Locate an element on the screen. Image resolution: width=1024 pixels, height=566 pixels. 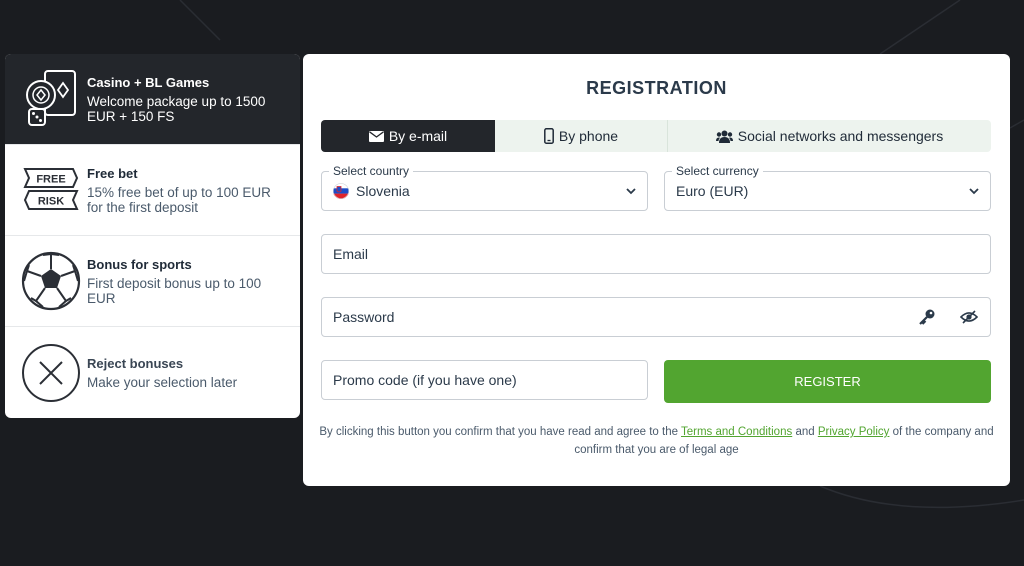
currency-select-label: Select currency is located at coordinates (717, 171).